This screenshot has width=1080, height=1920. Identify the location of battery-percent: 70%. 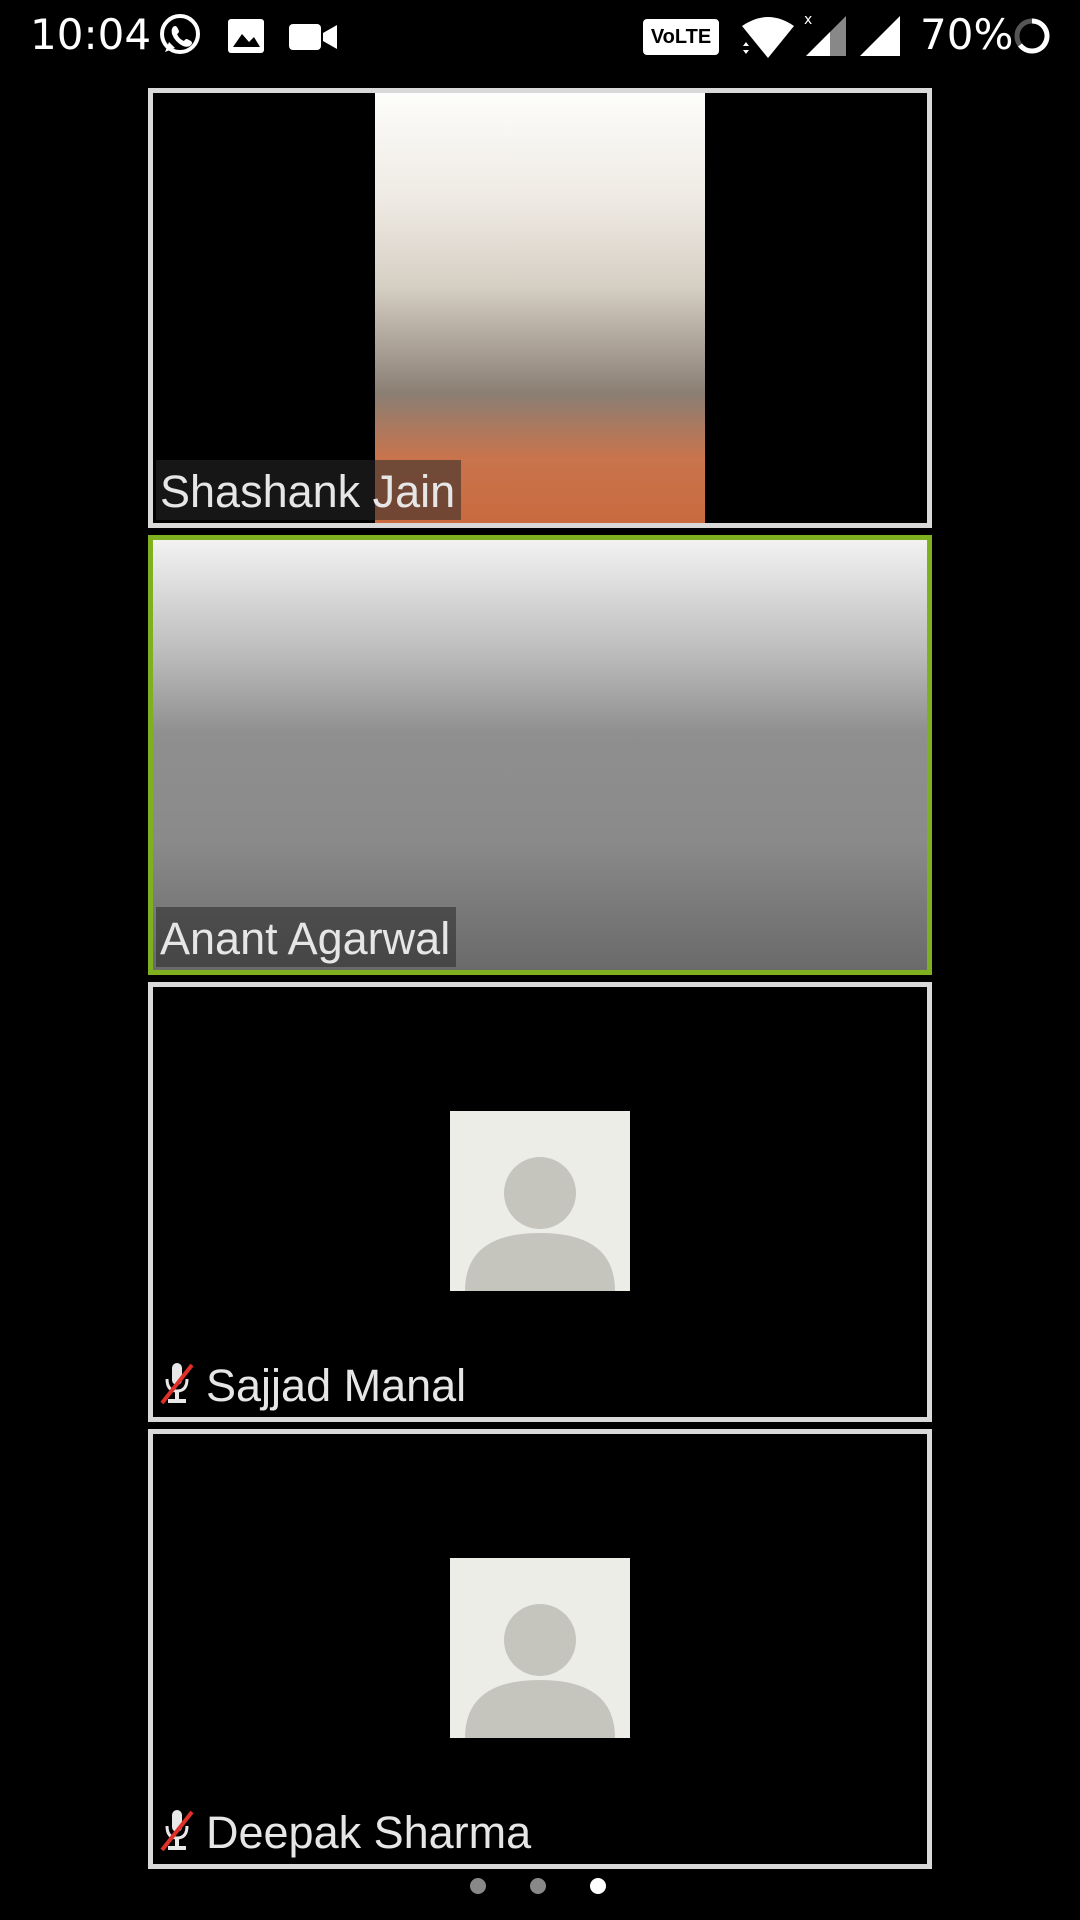
(967, 34).